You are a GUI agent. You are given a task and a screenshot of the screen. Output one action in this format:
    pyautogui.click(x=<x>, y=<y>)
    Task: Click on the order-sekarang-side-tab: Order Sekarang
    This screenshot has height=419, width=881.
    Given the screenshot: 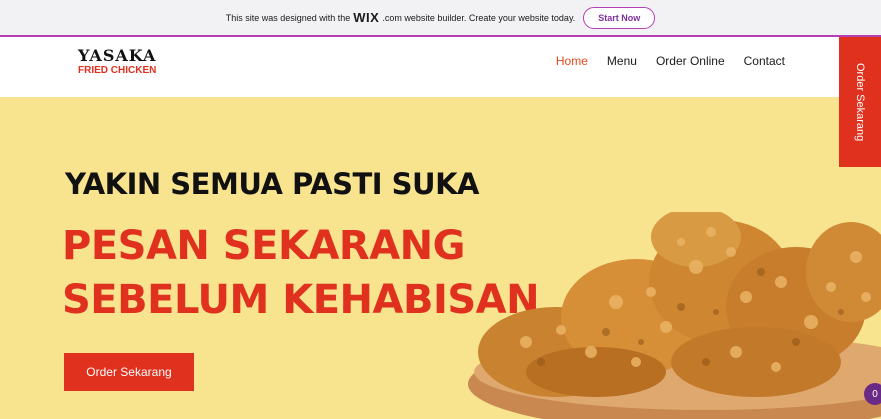 What is the action you would take?
    pyautogui.click(x=860, y=102)
    